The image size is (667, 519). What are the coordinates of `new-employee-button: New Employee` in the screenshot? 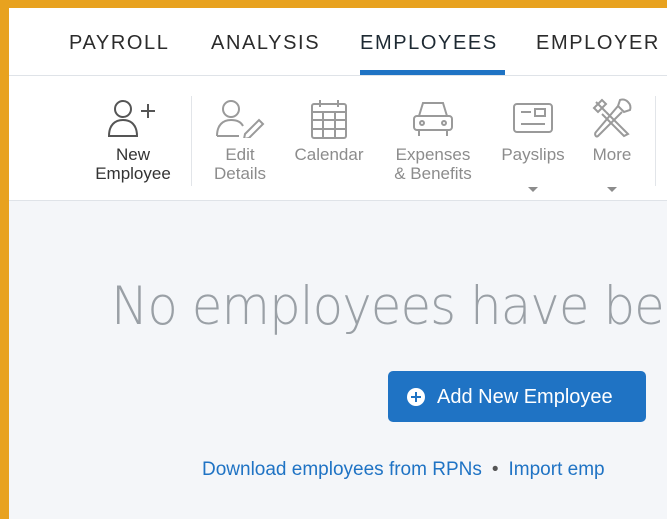 It's located at (133, 139).